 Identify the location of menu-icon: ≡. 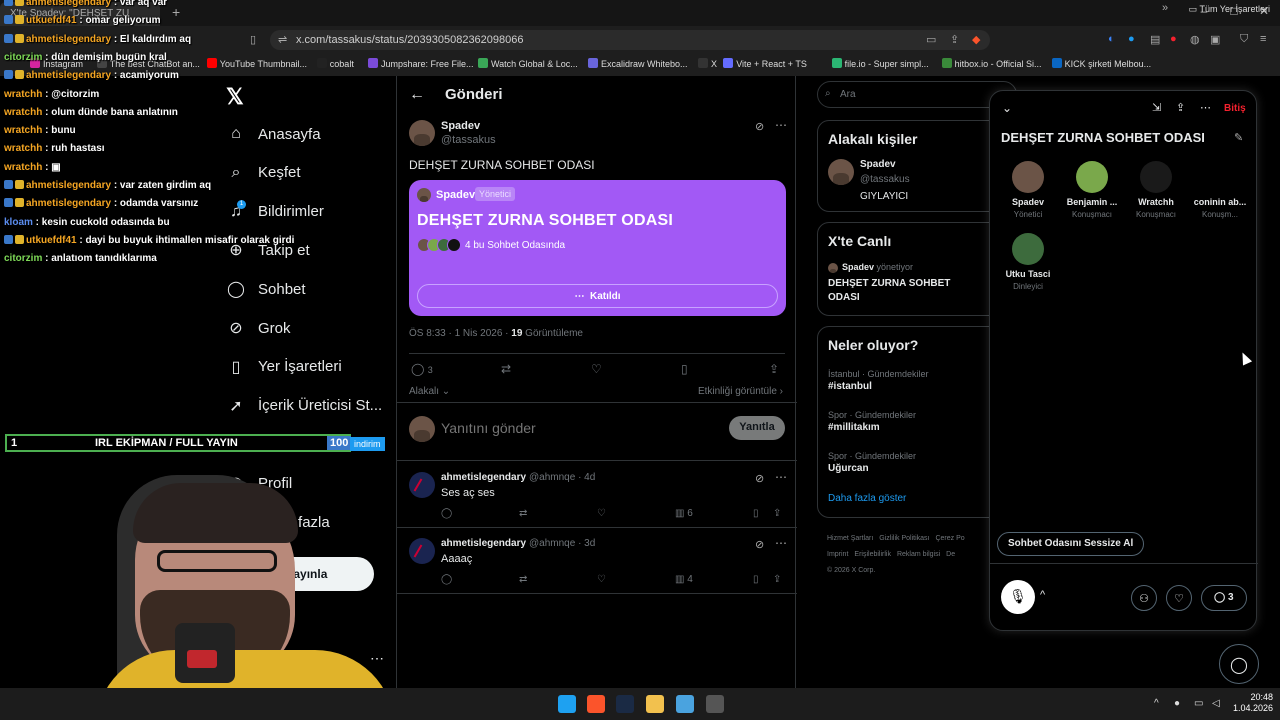
(1263, 39).